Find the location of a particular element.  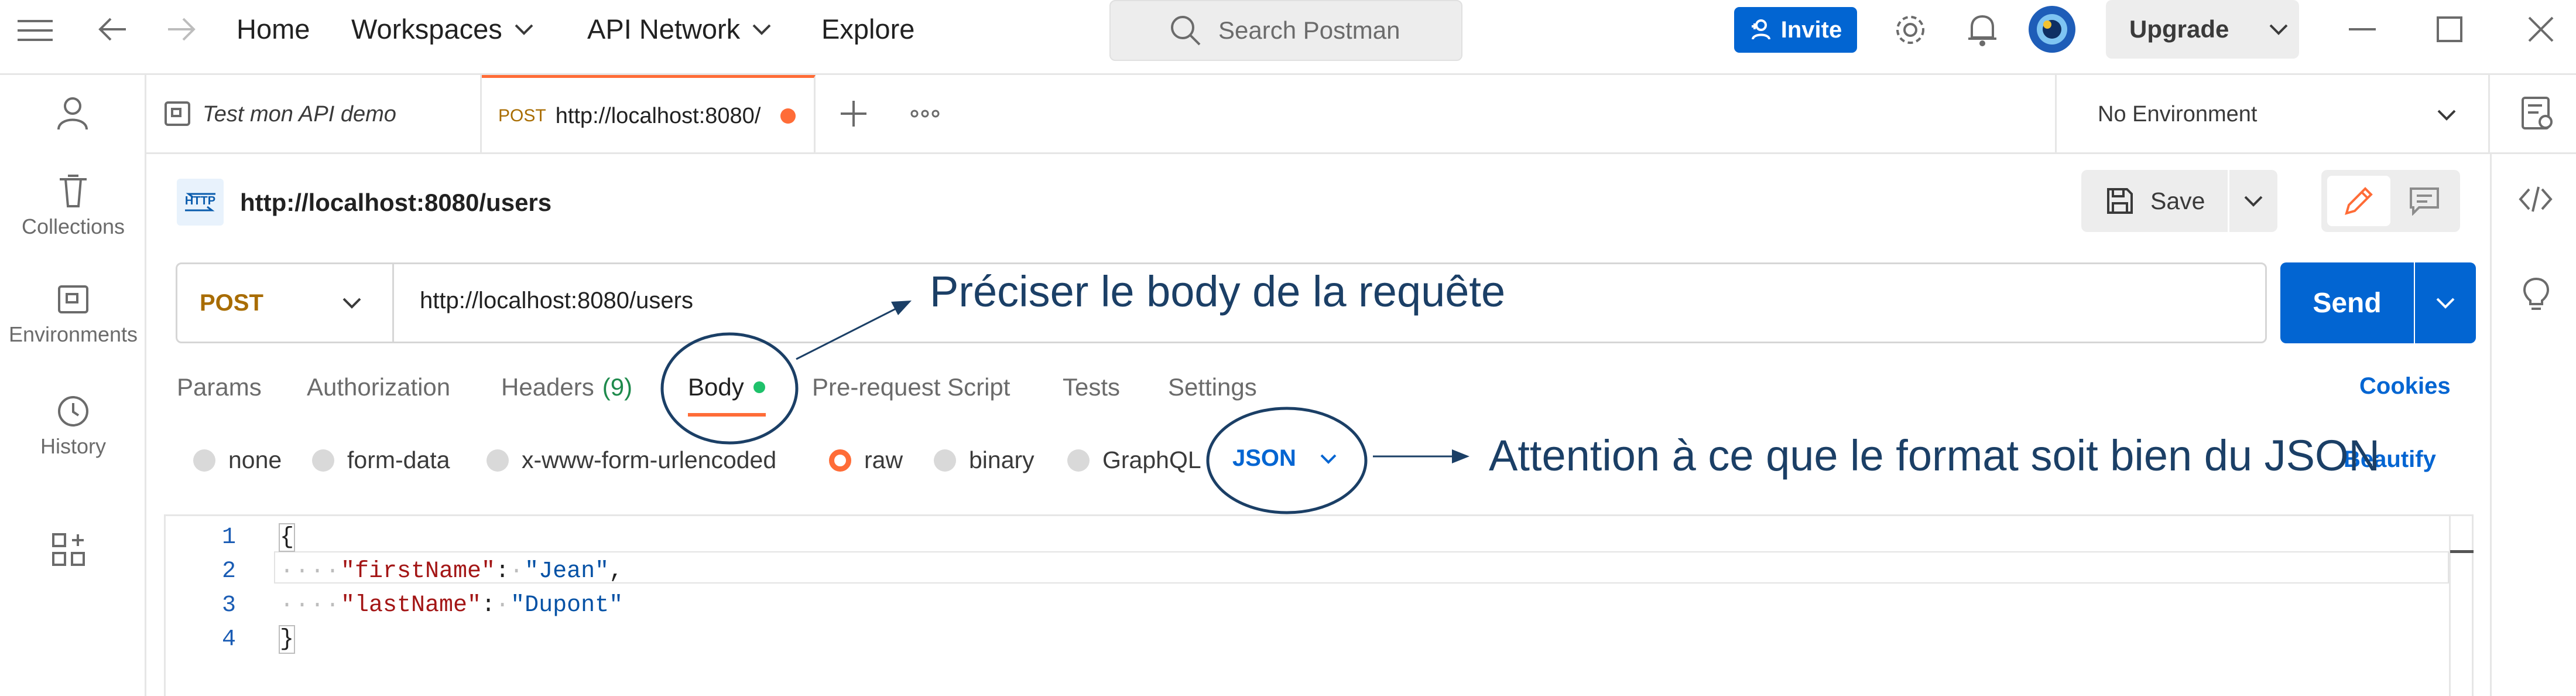

annotation-arrow-body is located at coordinates (849, 332).